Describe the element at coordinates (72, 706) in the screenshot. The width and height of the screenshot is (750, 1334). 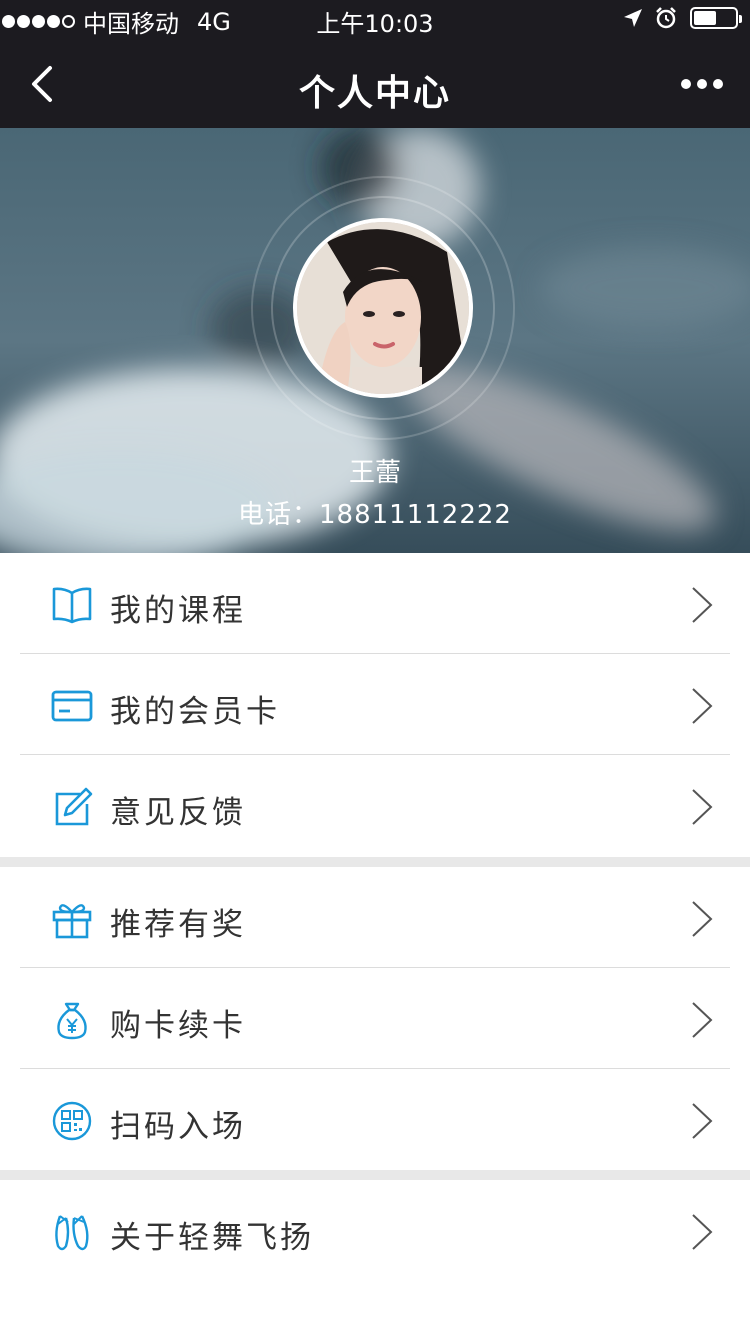
I see `card-icon` at that location.